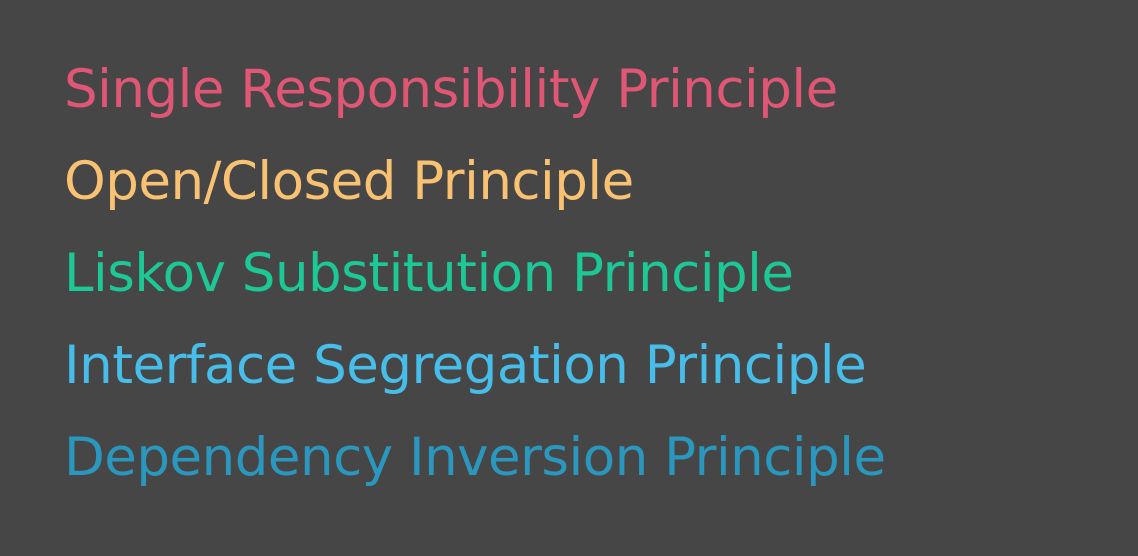 Image resolution: width=1138 pixels, height=556 pixels. Describe the element at coordinates (429, 273) in the screenshot. I see `principle-liskov-substitution: Liskov Substitution Principle` at that location.